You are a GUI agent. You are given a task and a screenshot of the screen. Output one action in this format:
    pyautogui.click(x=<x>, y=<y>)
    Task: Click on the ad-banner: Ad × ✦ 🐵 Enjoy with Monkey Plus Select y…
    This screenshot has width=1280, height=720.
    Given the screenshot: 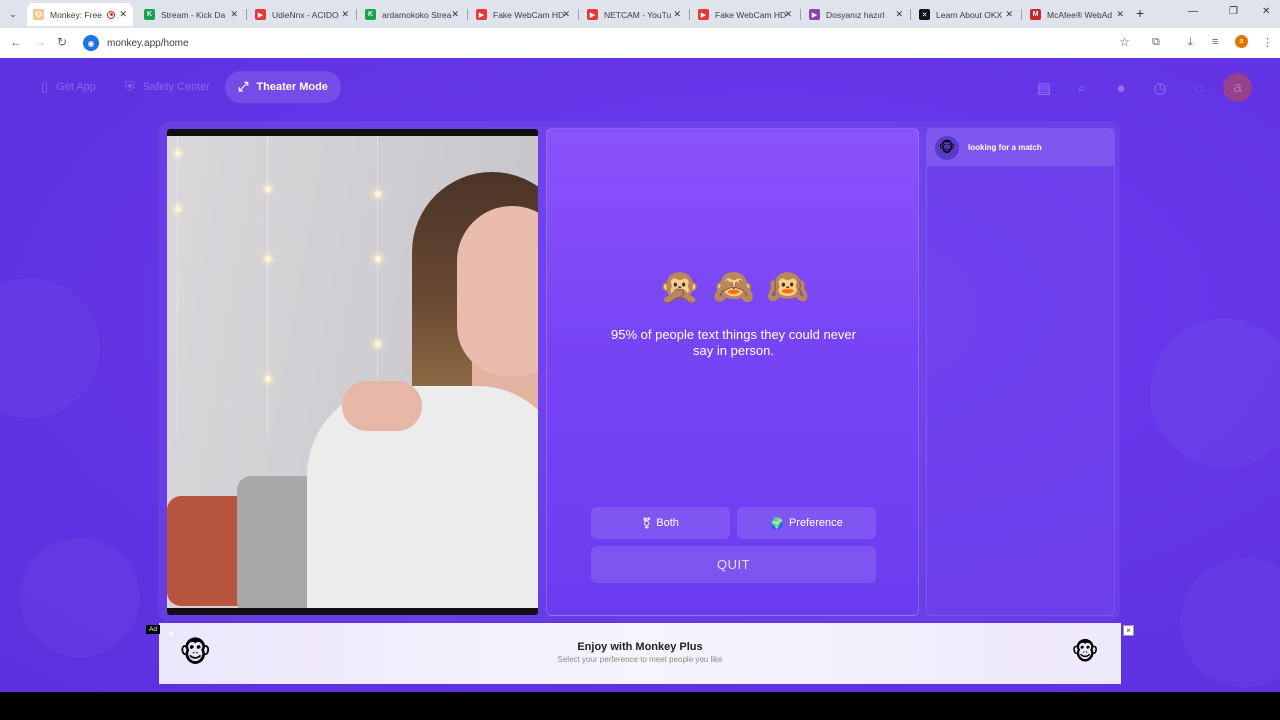 What is the action you would take?
    pyautogui.click(x=640, y=653)
    